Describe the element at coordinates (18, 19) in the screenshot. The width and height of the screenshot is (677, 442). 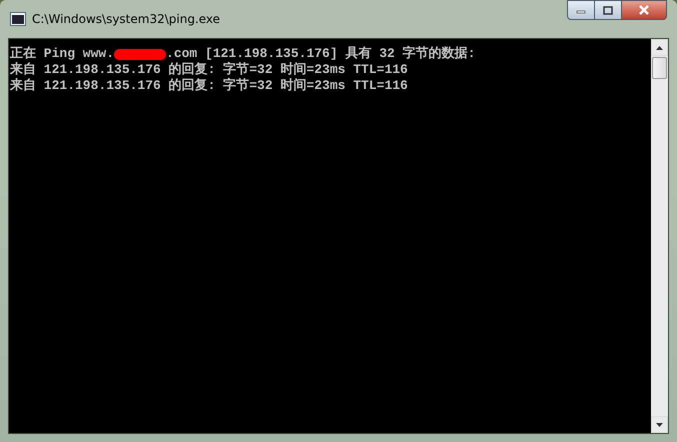
I see `console-app-icon` at that location.